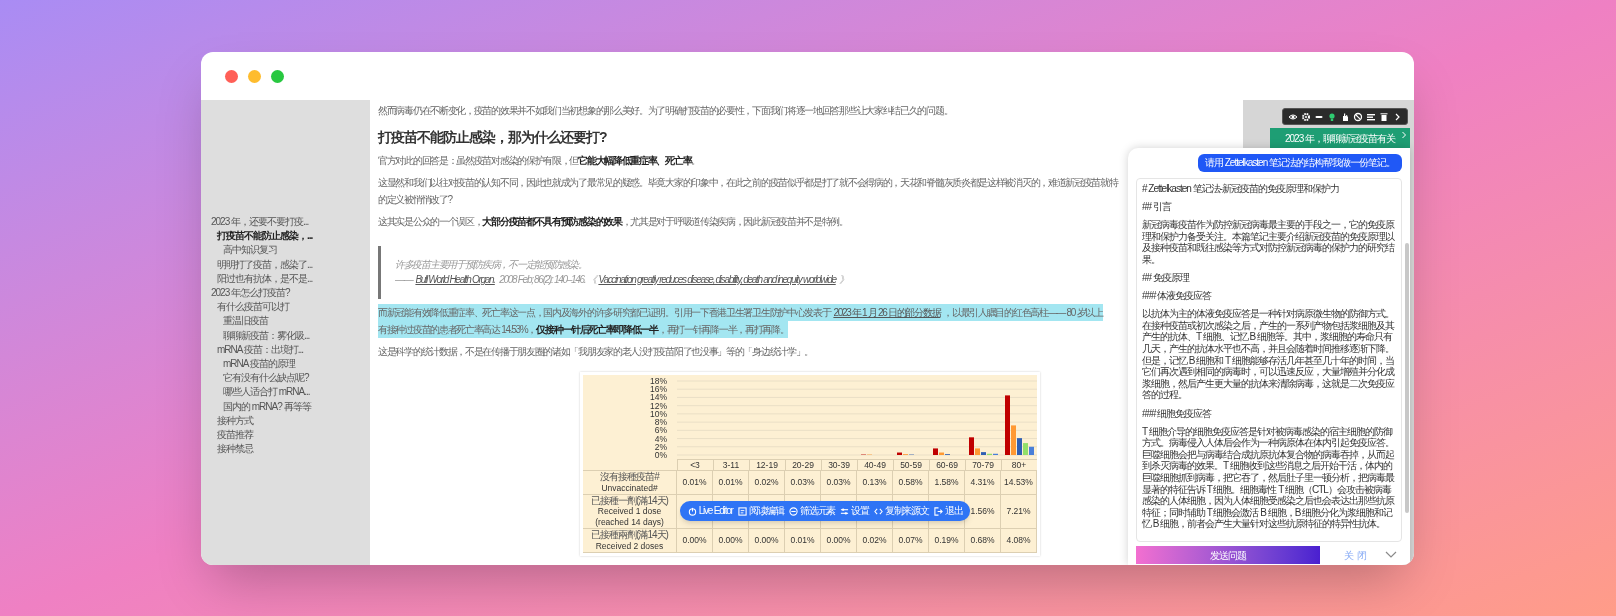  I want to click on response-text: # Zettelkasten 笔记法-新冠疫苗的免疫原理和保护力, so click(1241, 189).